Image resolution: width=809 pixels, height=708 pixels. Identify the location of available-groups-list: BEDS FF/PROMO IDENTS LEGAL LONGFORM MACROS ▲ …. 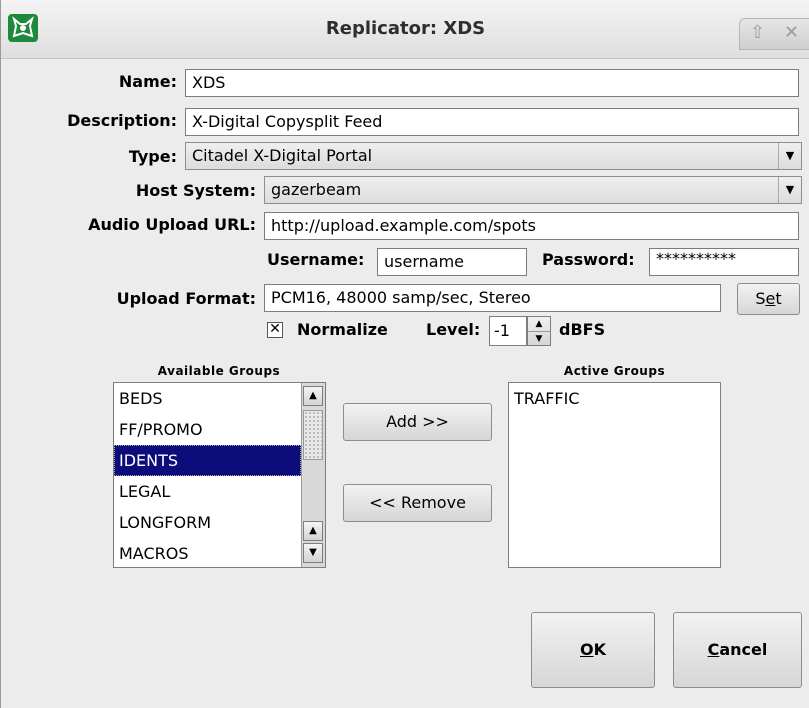
(219, 475).